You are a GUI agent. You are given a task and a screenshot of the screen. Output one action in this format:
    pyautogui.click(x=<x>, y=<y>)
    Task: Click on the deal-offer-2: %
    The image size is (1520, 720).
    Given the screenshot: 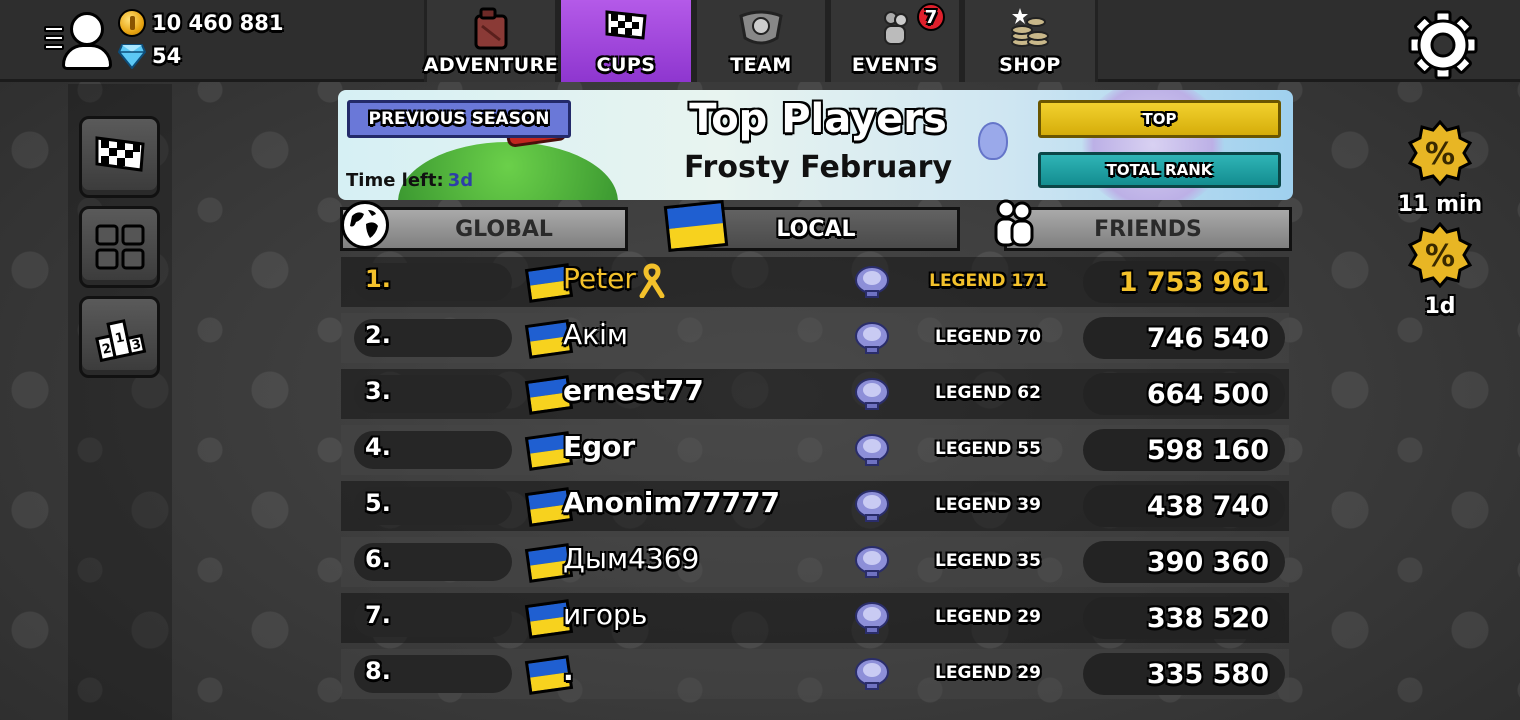 What is the action you would take?
    pyautogui.click(x=1440, y=255)
    